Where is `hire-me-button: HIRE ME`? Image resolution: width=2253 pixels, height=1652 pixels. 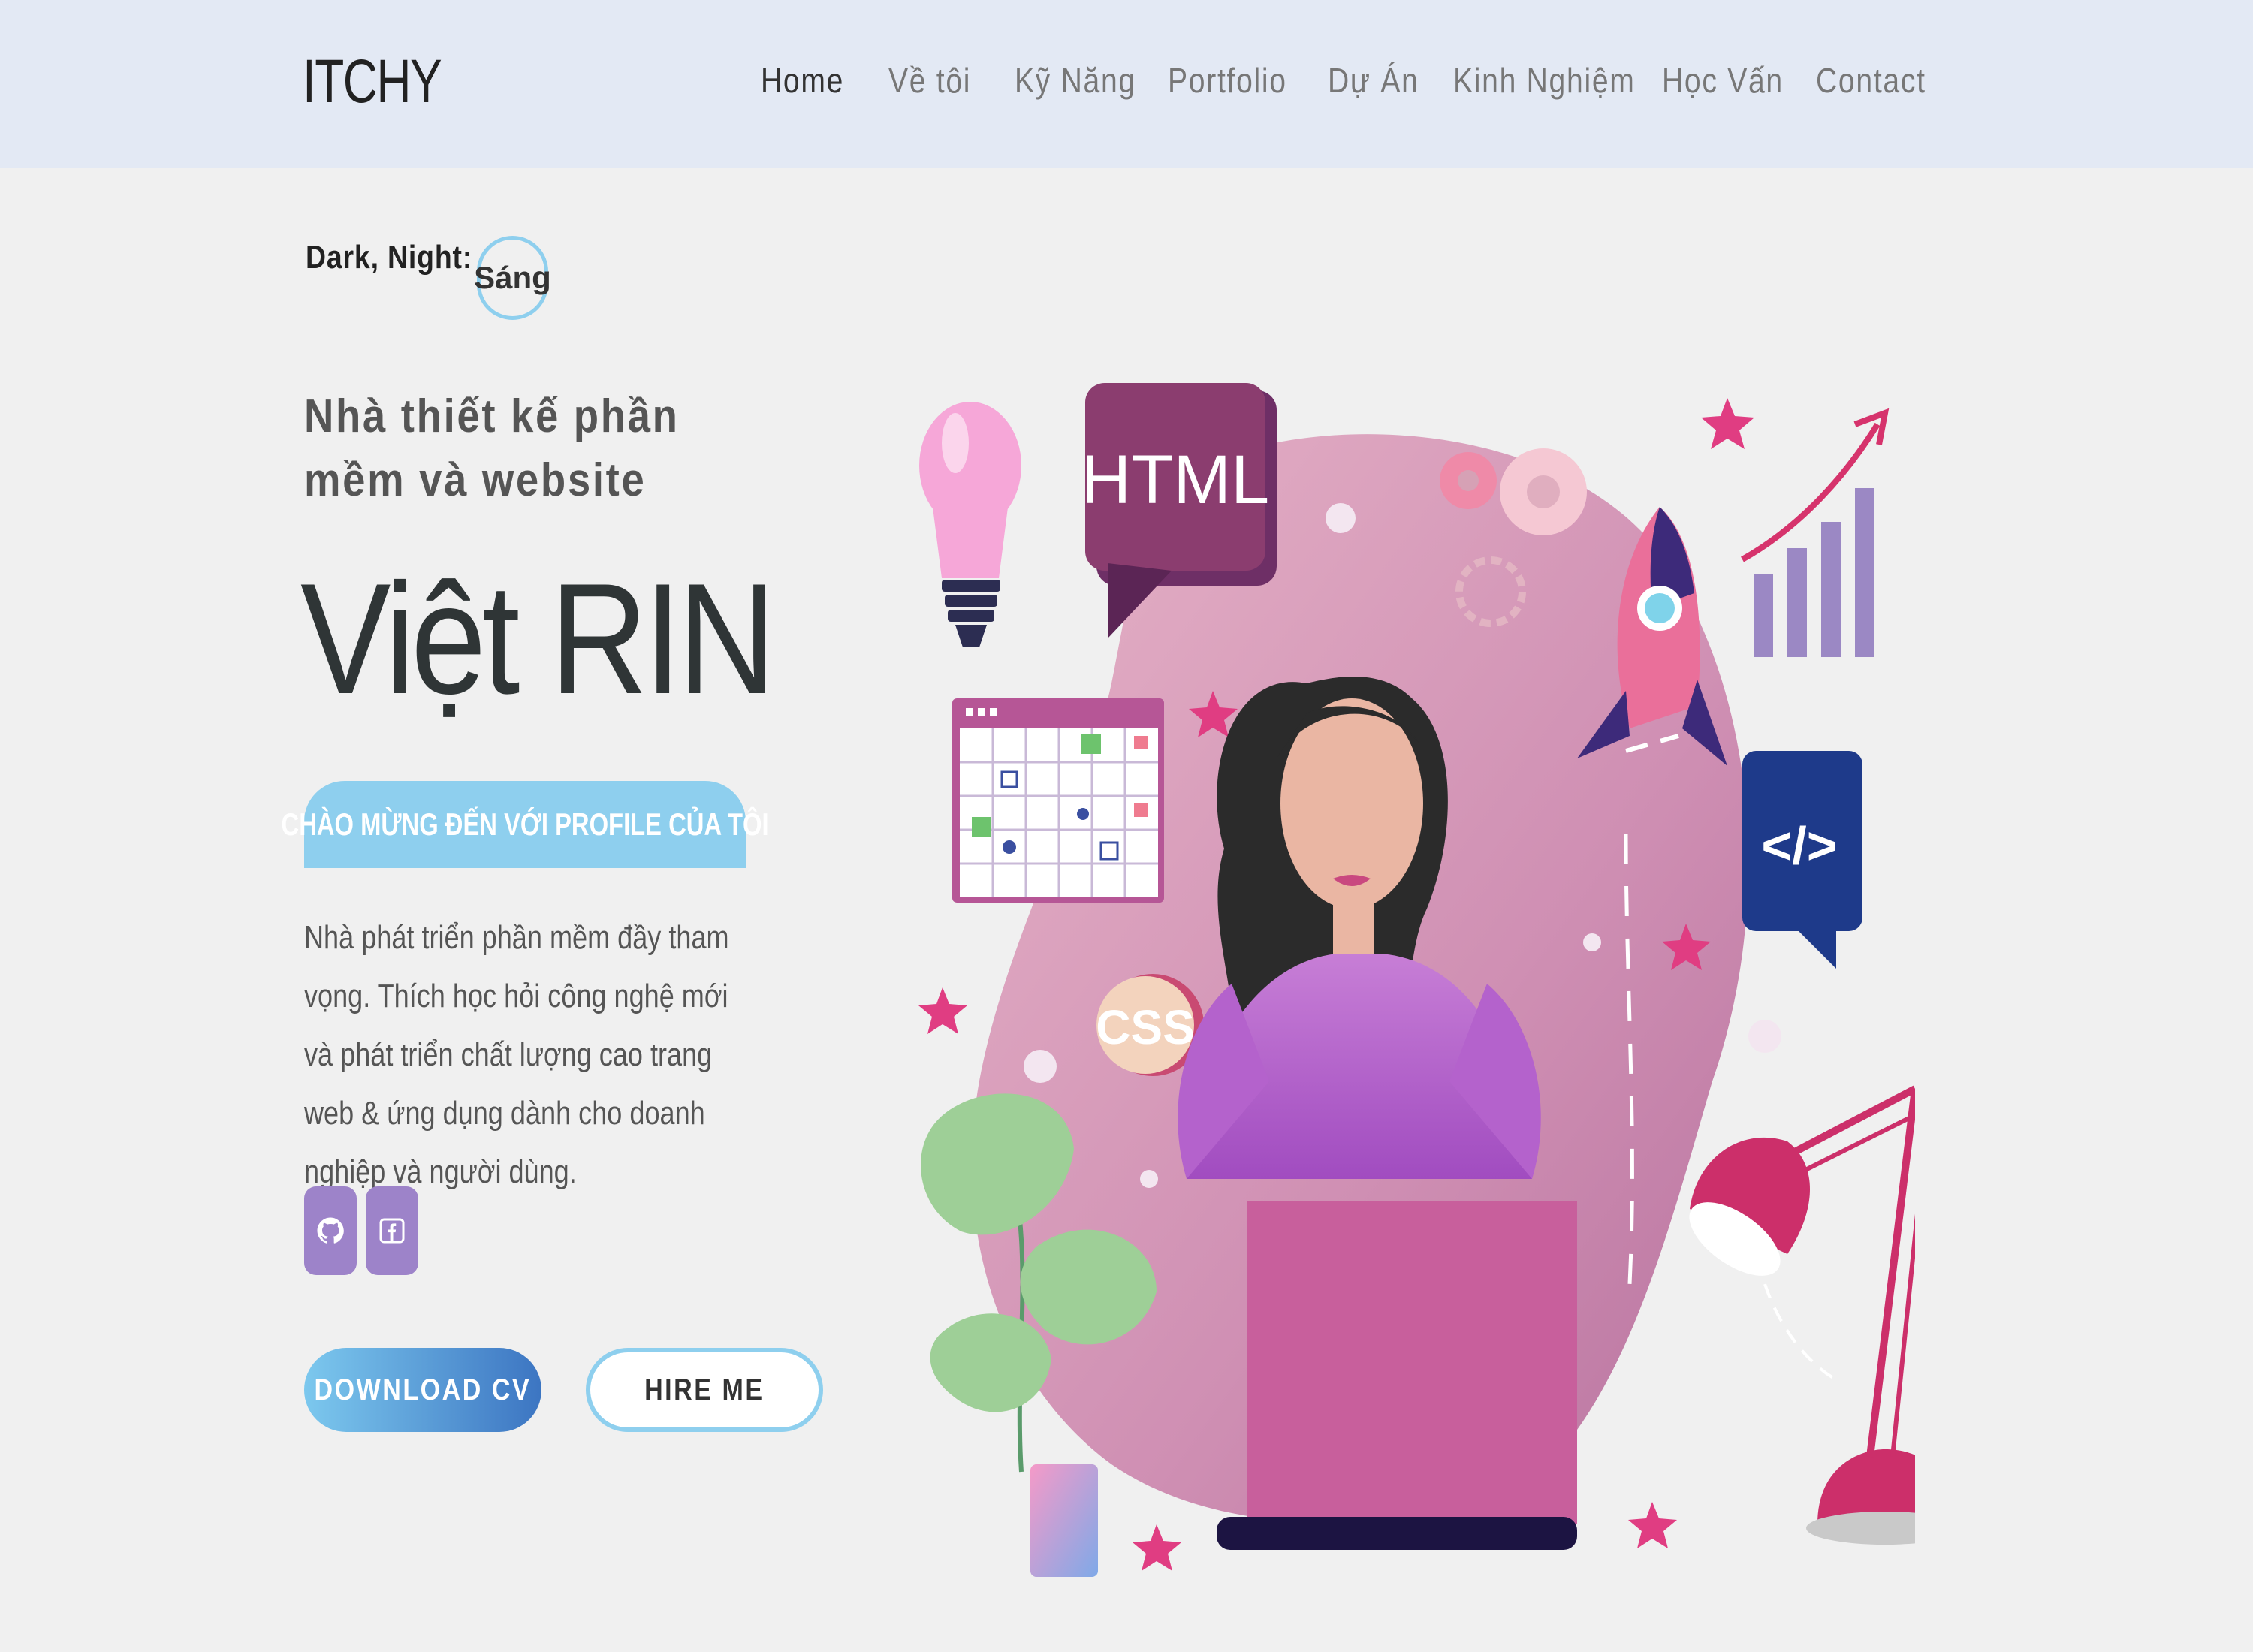 hire-me-button: HIRE ME is located at coordinates (704, 1390).